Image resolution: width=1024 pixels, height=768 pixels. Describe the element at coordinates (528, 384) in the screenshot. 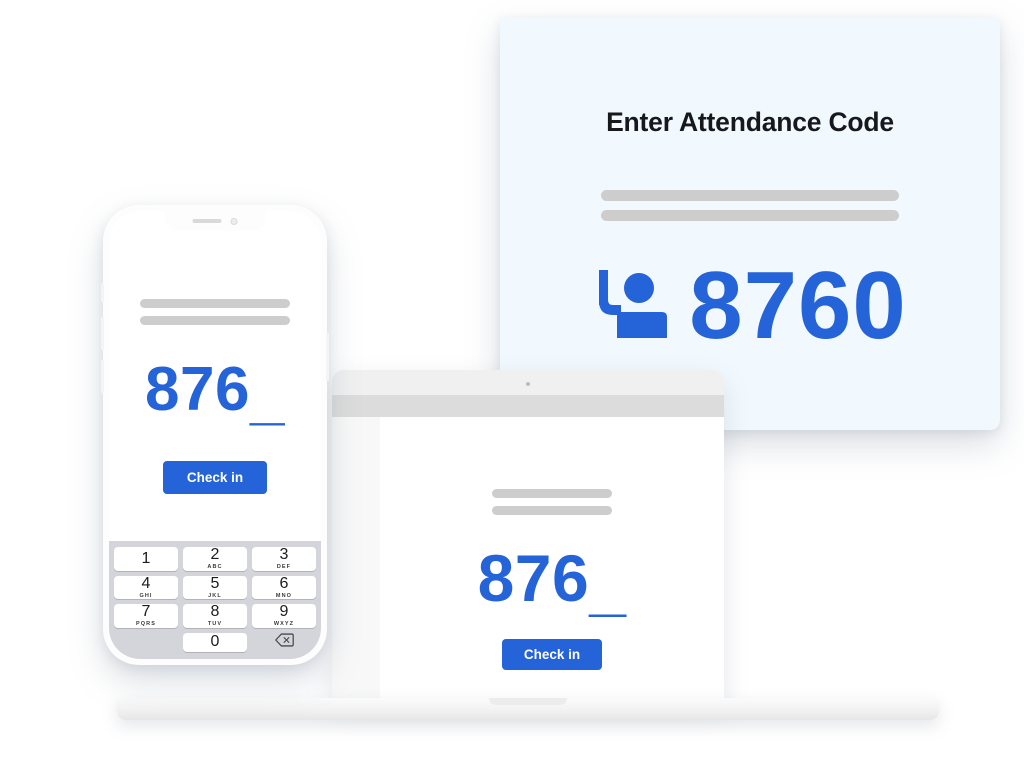

I see `laptop-camera-icon` at that location.